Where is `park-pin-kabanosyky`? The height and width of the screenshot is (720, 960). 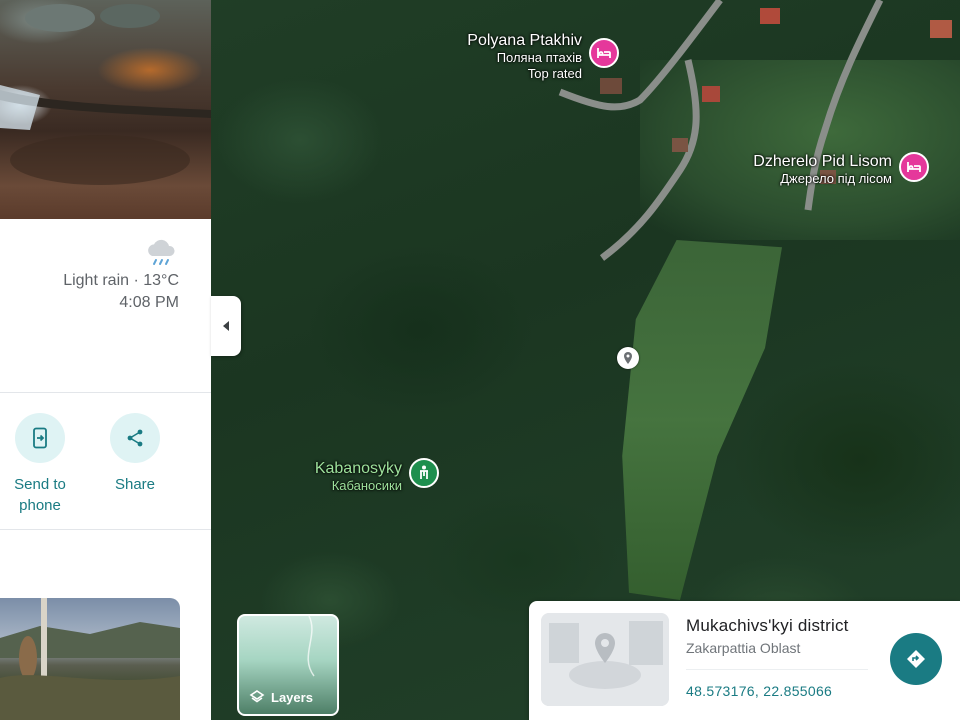
park-pin-kabanosyky is located at coordinates (424, 473).